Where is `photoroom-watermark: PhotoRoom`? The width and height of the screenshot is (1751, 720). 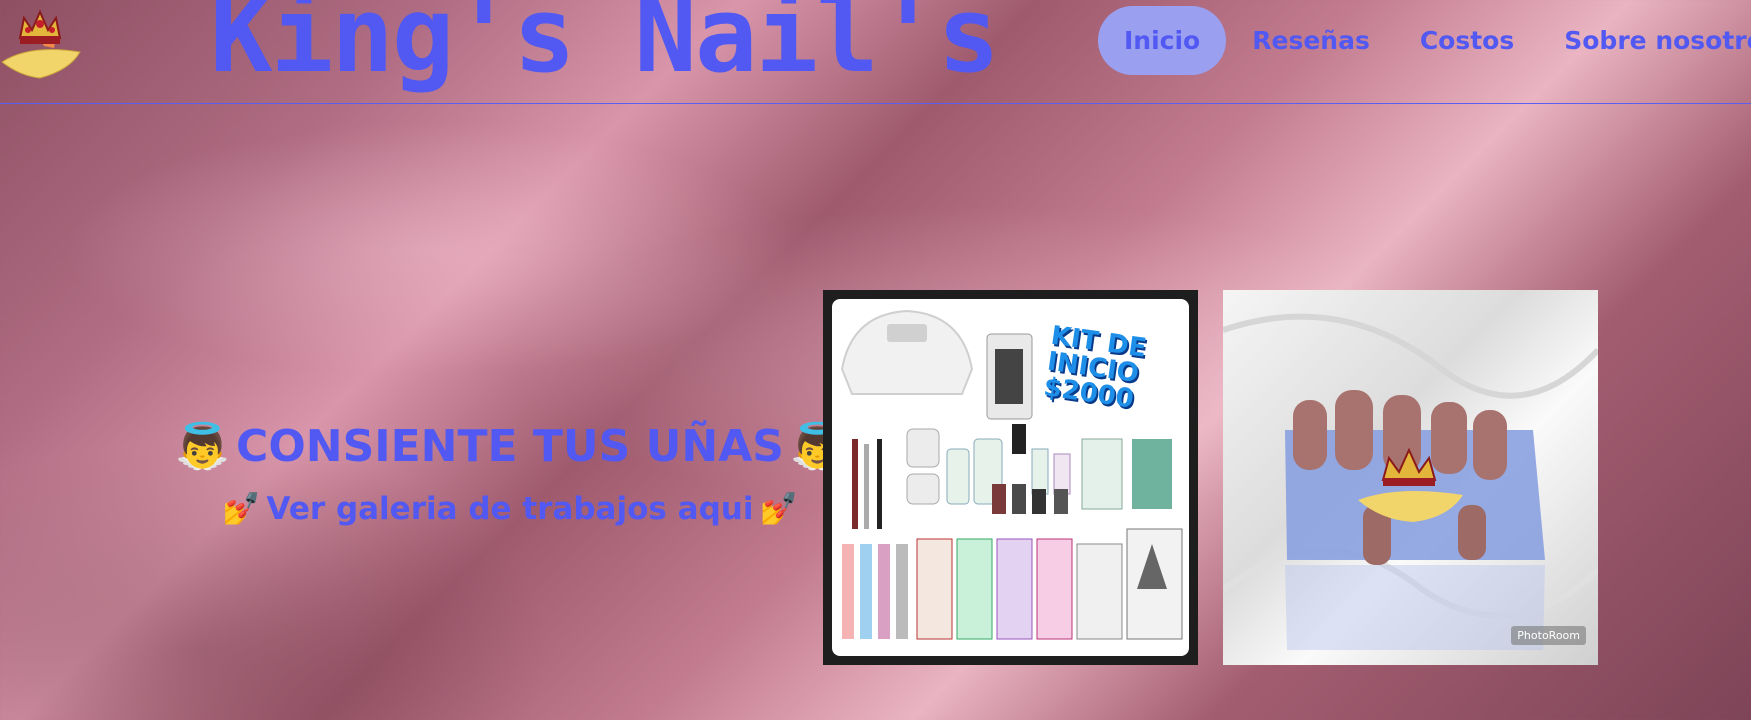 photoroom-watermark: PhotoRoom is located at coordinates (1548, 635).